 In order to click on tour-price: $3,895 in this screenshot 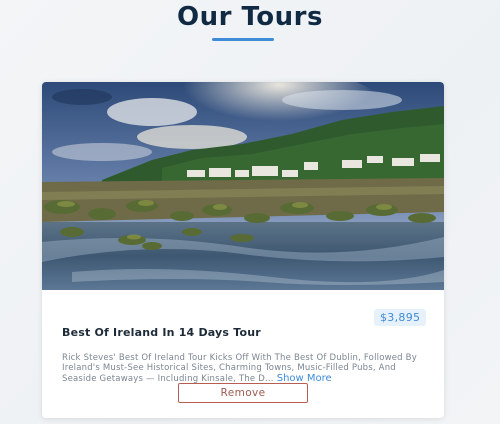, I will do `click(400, 317)`.